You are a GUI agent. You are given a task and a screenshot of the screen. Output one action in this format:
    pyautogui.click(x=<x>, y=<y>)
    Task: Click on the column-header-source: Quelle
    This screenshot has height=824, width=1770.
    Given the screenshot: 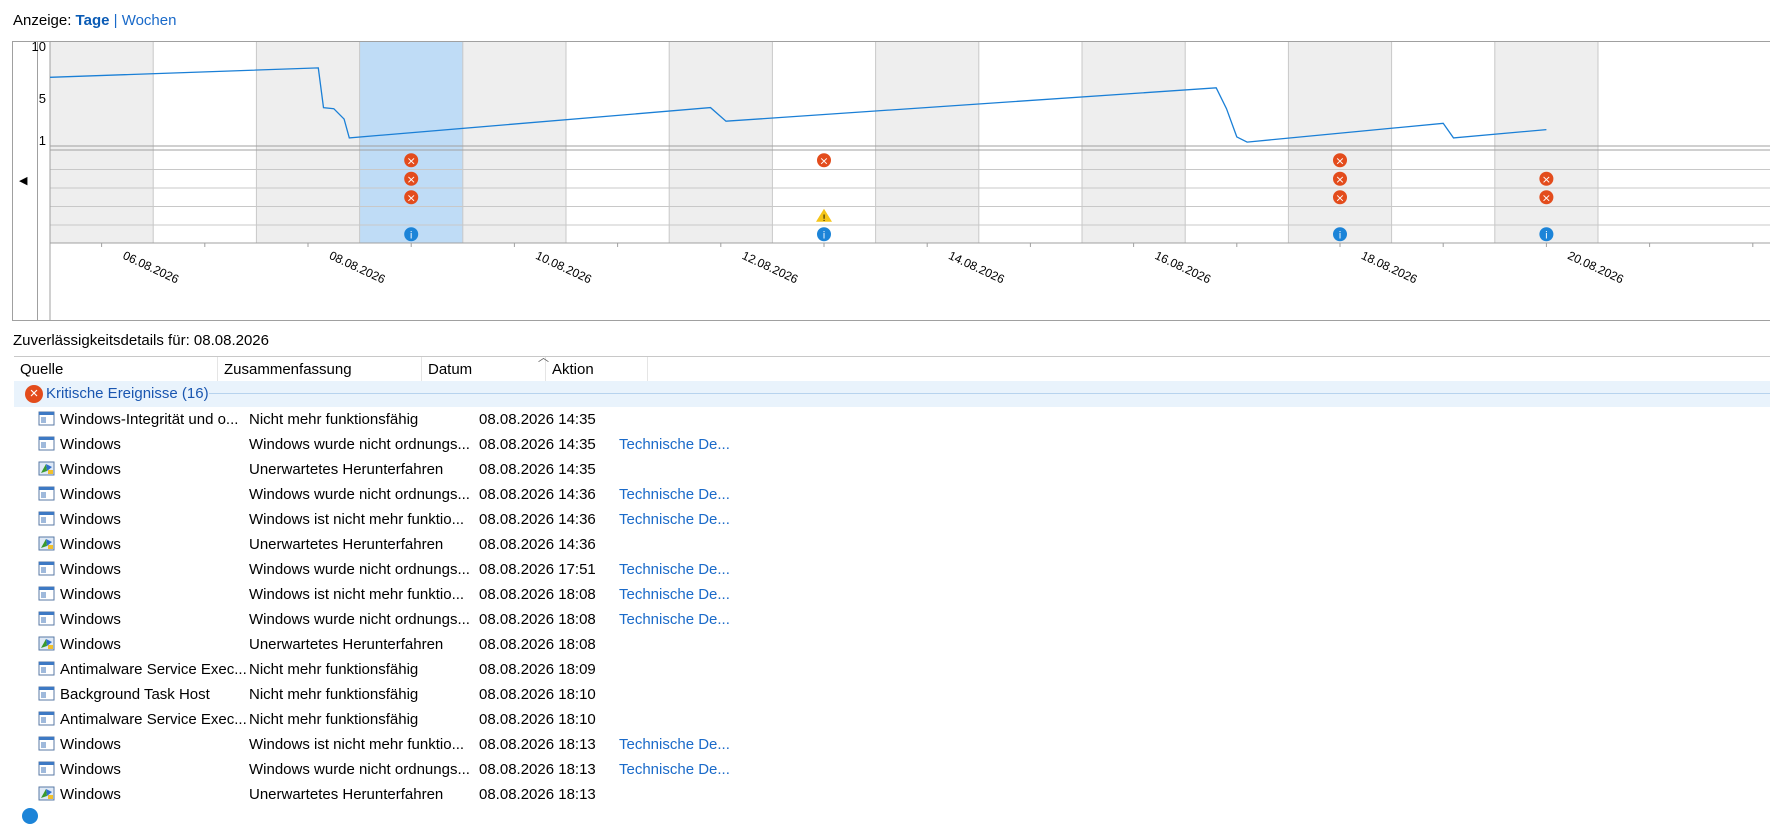 What is the action you would take?
    pyautogui.click(x=116, y=369)
    